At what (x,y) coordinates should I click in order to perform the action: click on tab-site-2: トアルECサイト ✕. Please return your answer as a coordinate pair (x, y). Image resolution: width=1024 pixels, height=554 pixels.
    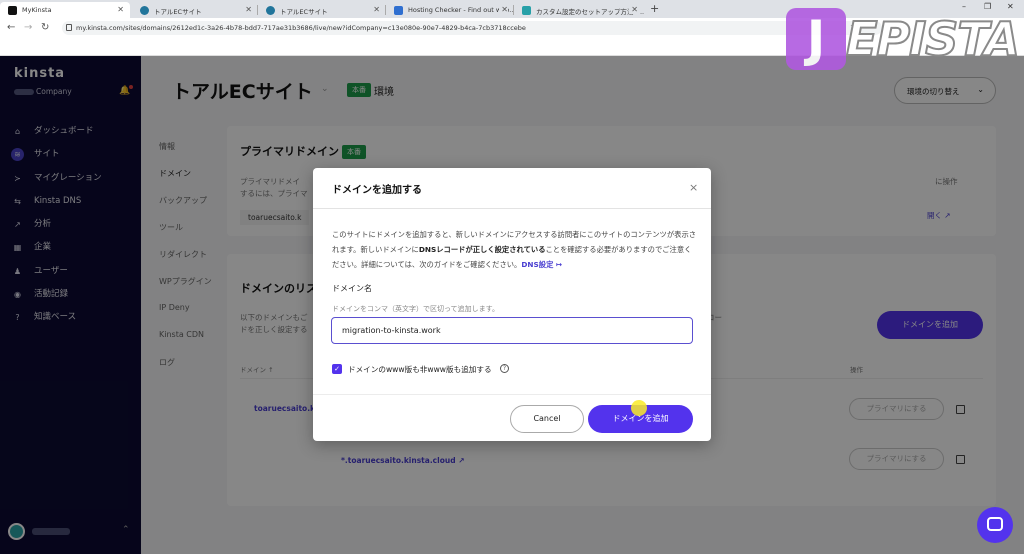
    Looking at the image, I should click on (322, 10).